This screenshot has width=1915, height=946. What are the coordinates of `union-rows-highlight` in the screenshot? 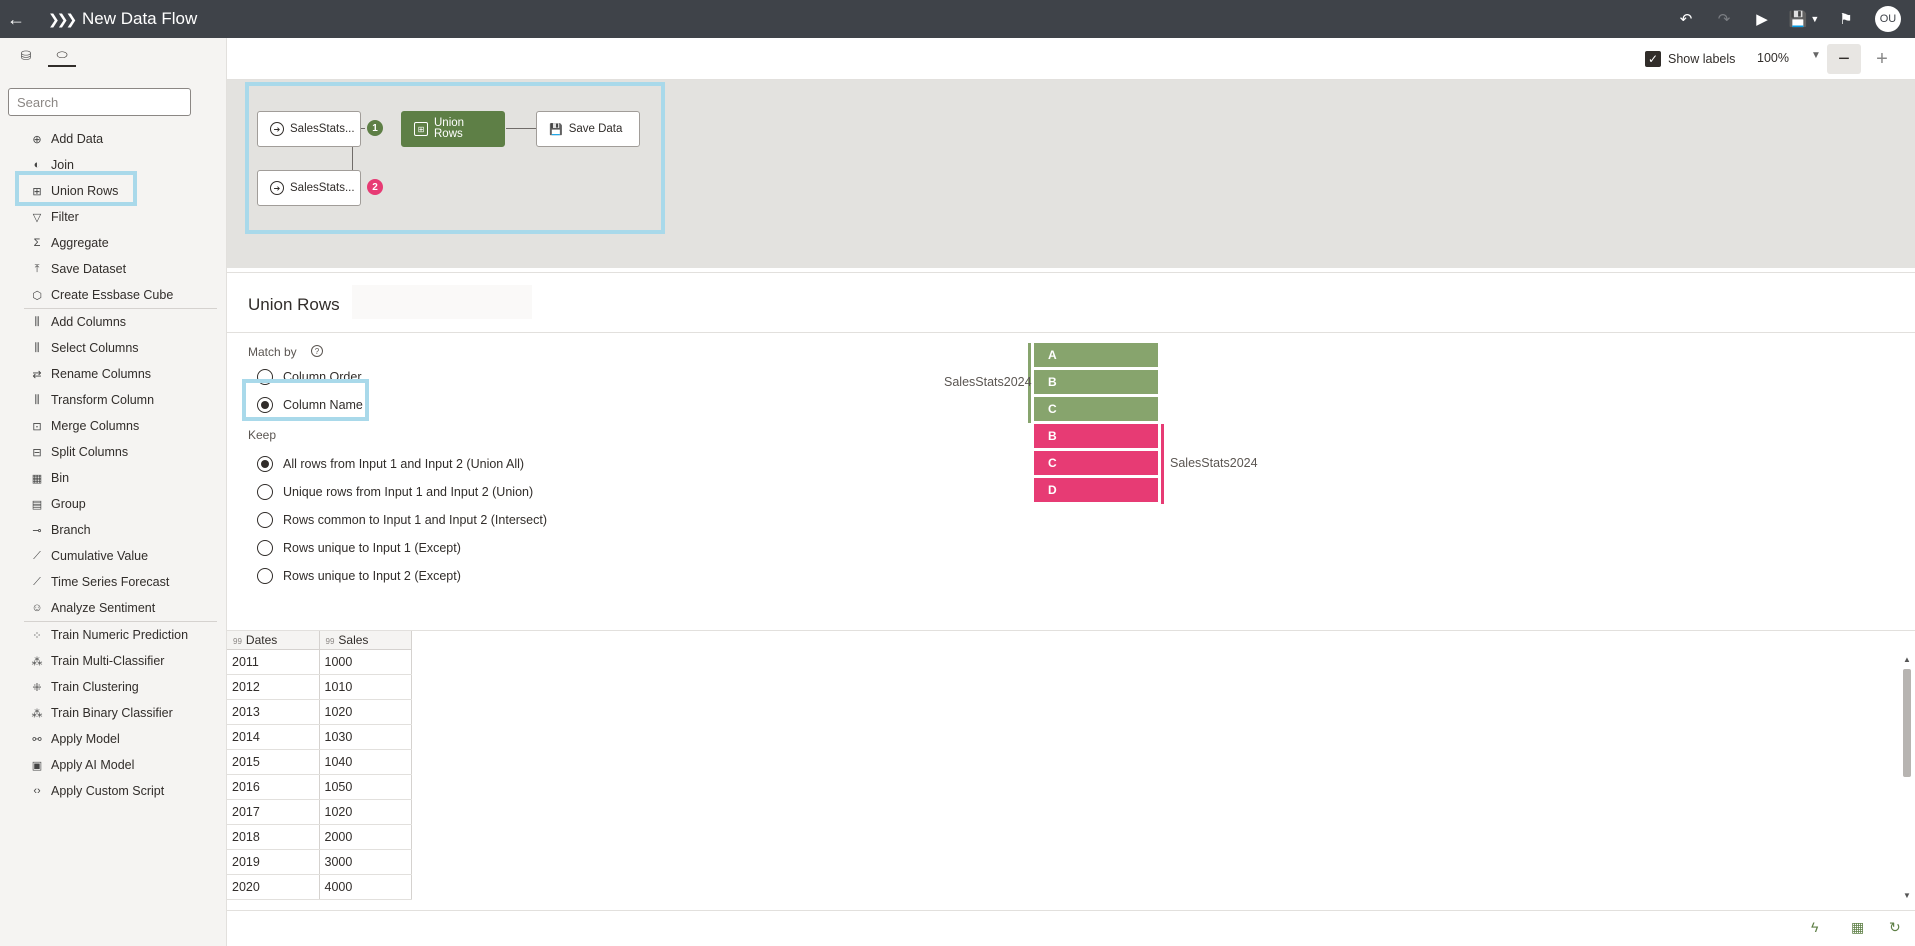 It's located at (76, 188).